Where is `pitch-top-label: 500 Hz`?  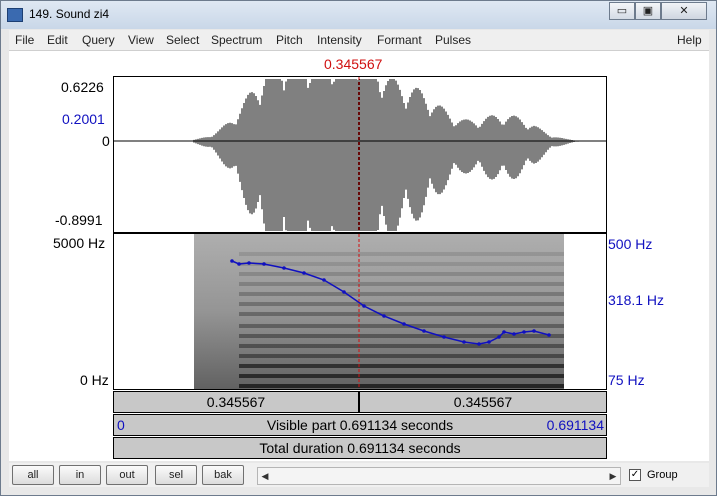
pitch-top-label: 500 Hz is located at coordinates (630, 244).